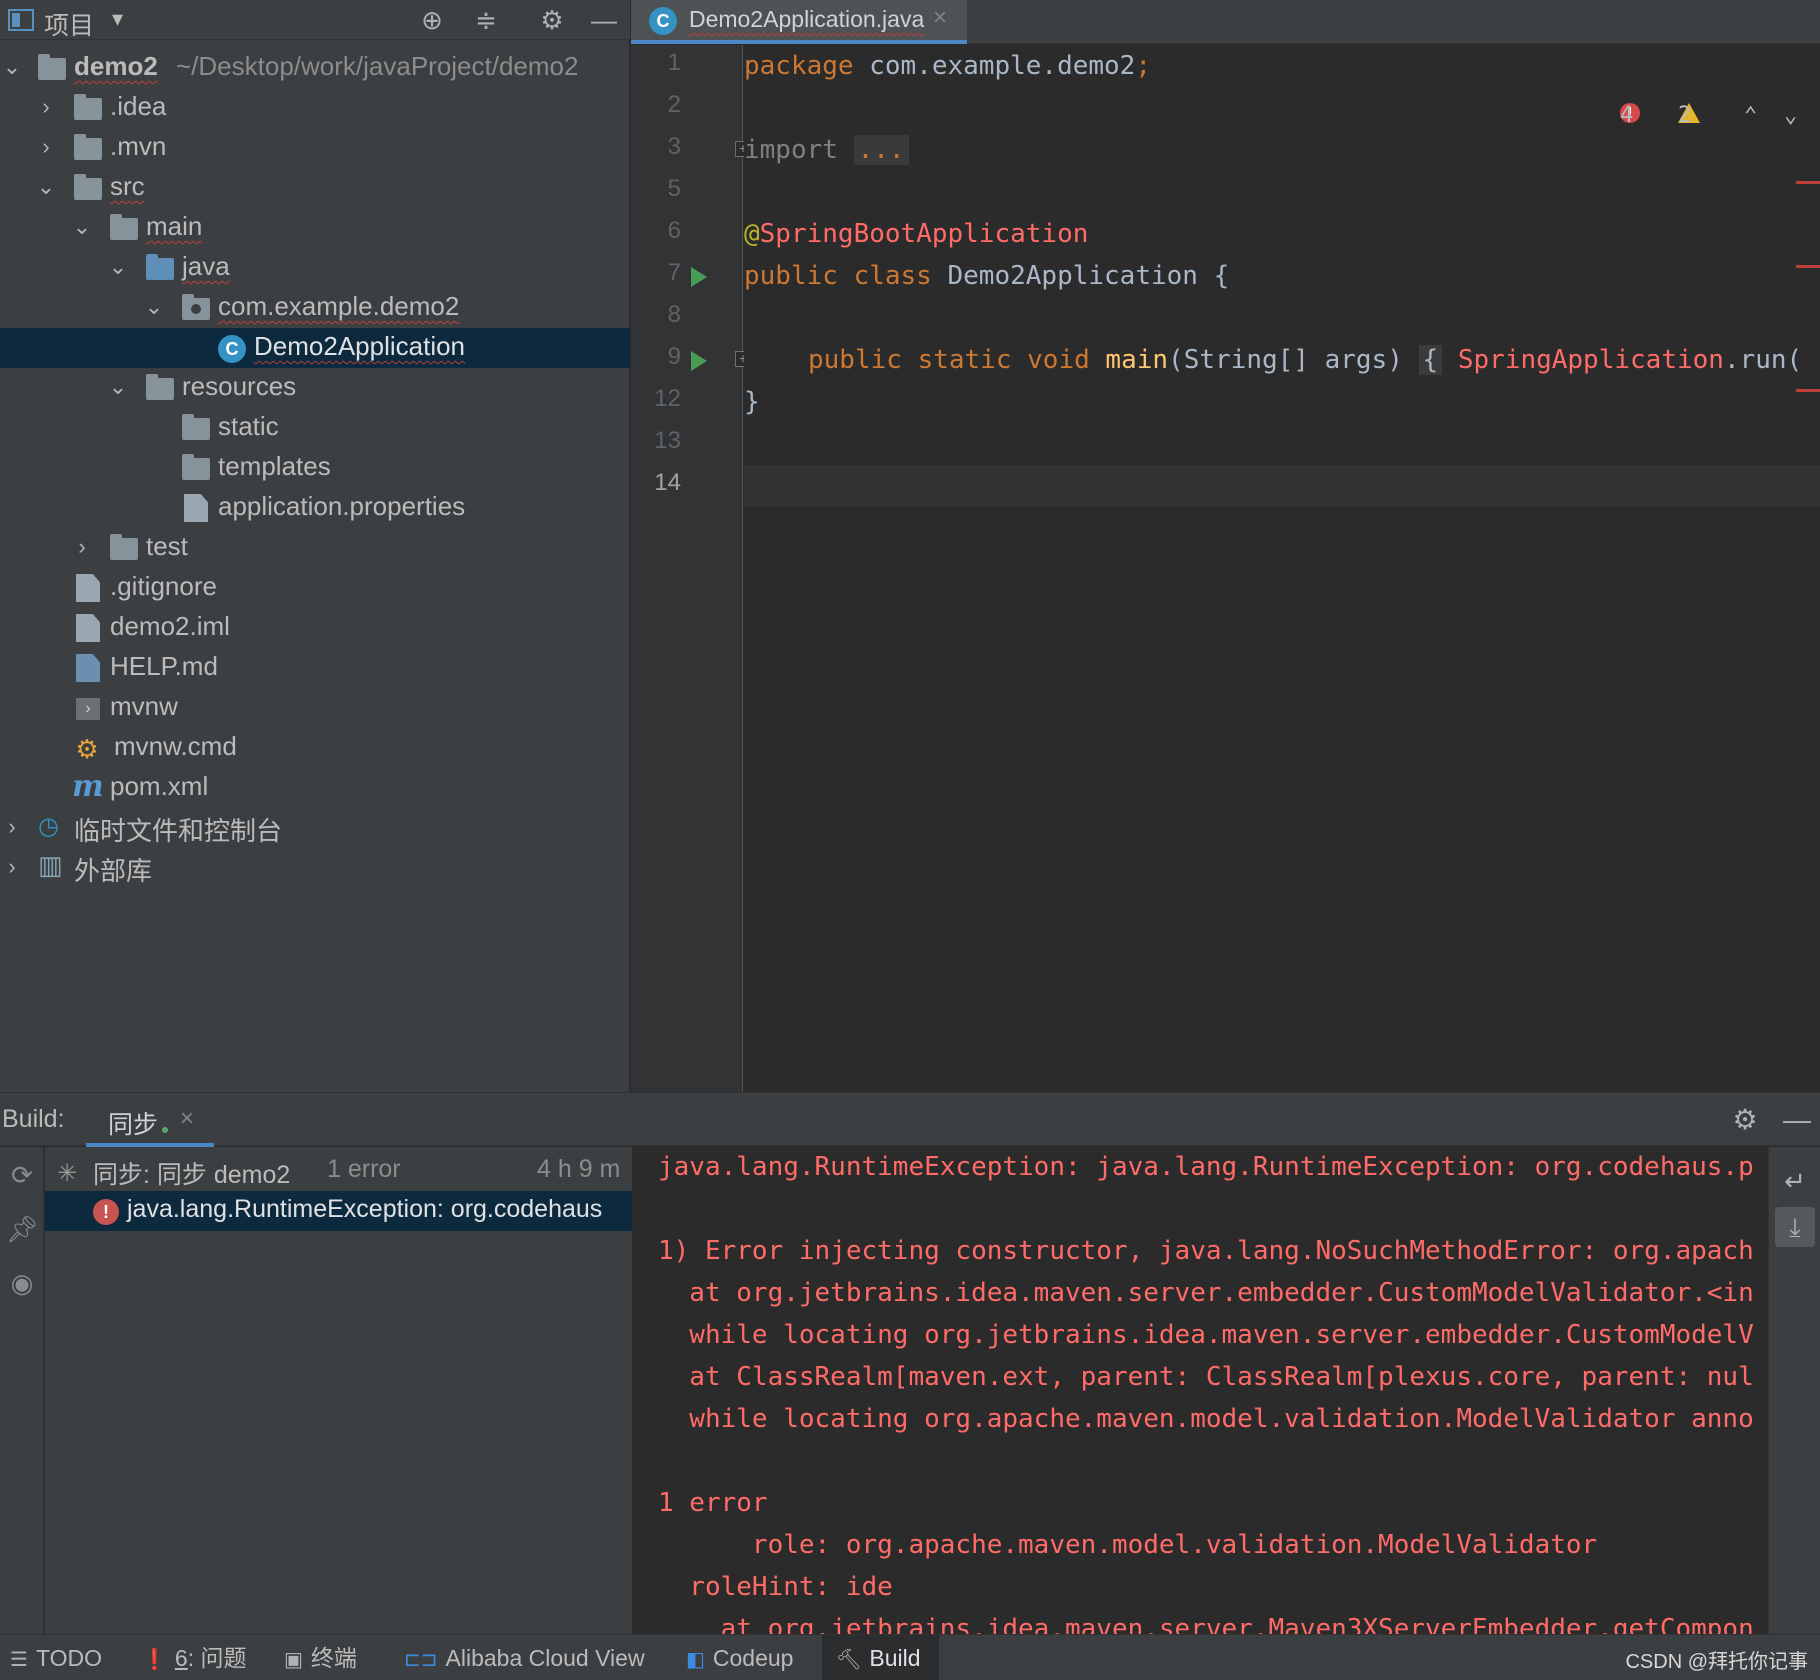 Image resolution: width=1820 pixels, height=1680 pixels. I want to click on code-token: .run(, so click(1763, 360).